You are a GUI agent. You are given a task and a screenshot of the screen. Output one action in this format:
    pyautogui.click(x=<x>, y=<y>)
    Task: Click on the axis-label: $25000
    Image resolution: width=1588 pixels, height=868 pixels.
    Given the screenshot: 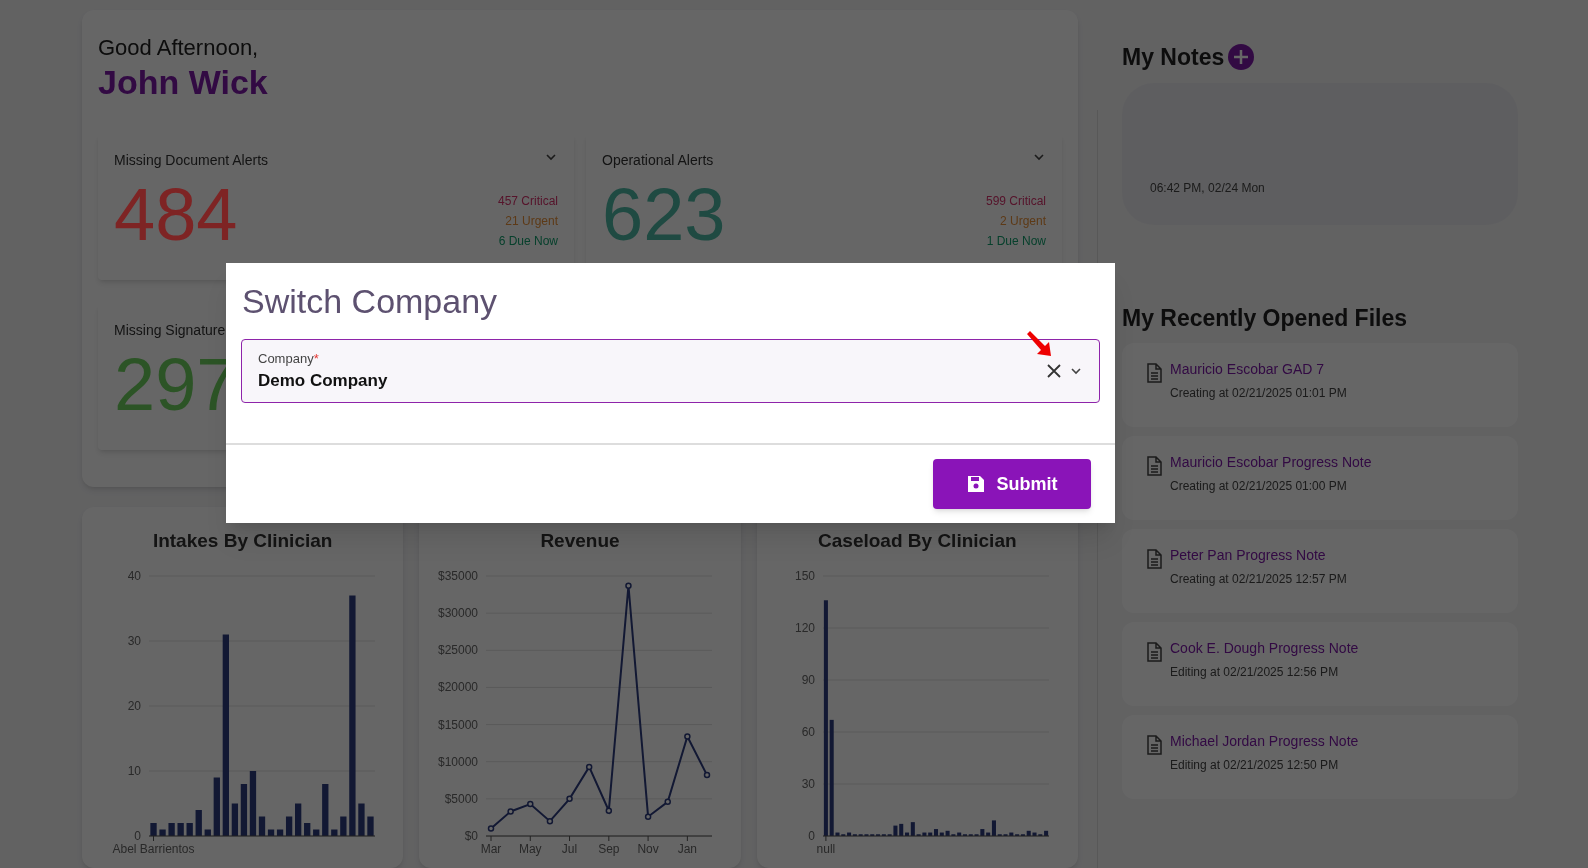 What is the action you would take?
    pyautogui.click(x=457, y=649)
    